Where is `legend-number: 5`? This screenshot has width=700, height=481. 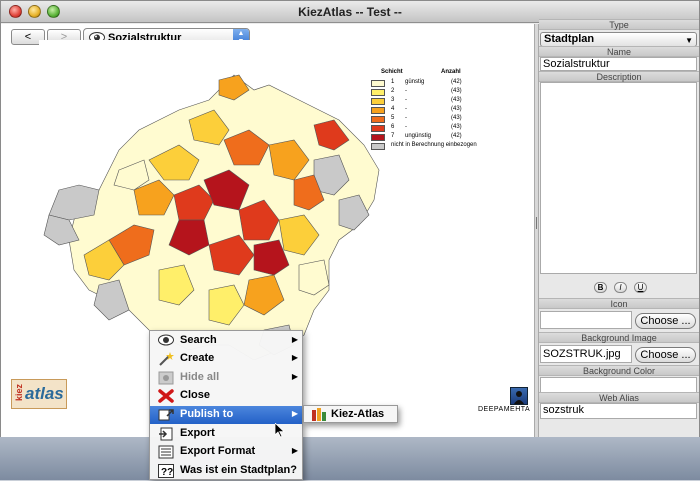
legend-number: 5 is located at coordinates (393, 118).